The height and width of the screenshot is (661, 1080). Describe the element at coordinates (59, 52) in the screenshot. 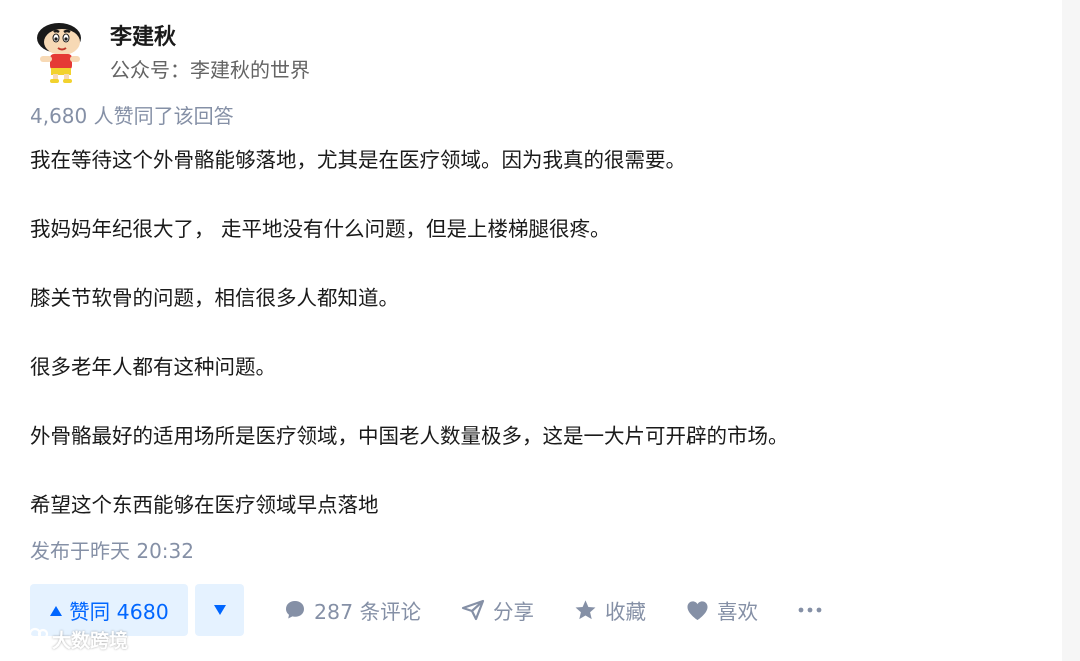

I see `avatar` at that location.